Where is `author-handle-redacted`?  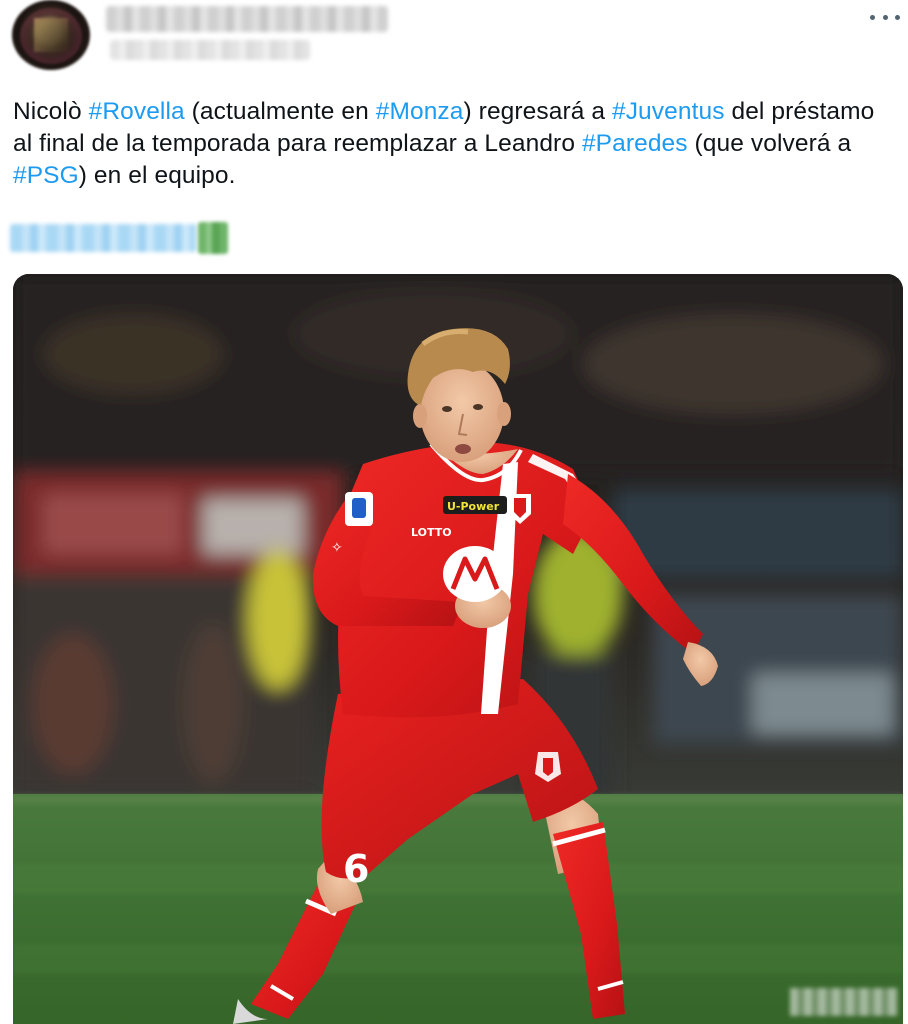 author-handle-redacted is located at coordinates (210, 50).